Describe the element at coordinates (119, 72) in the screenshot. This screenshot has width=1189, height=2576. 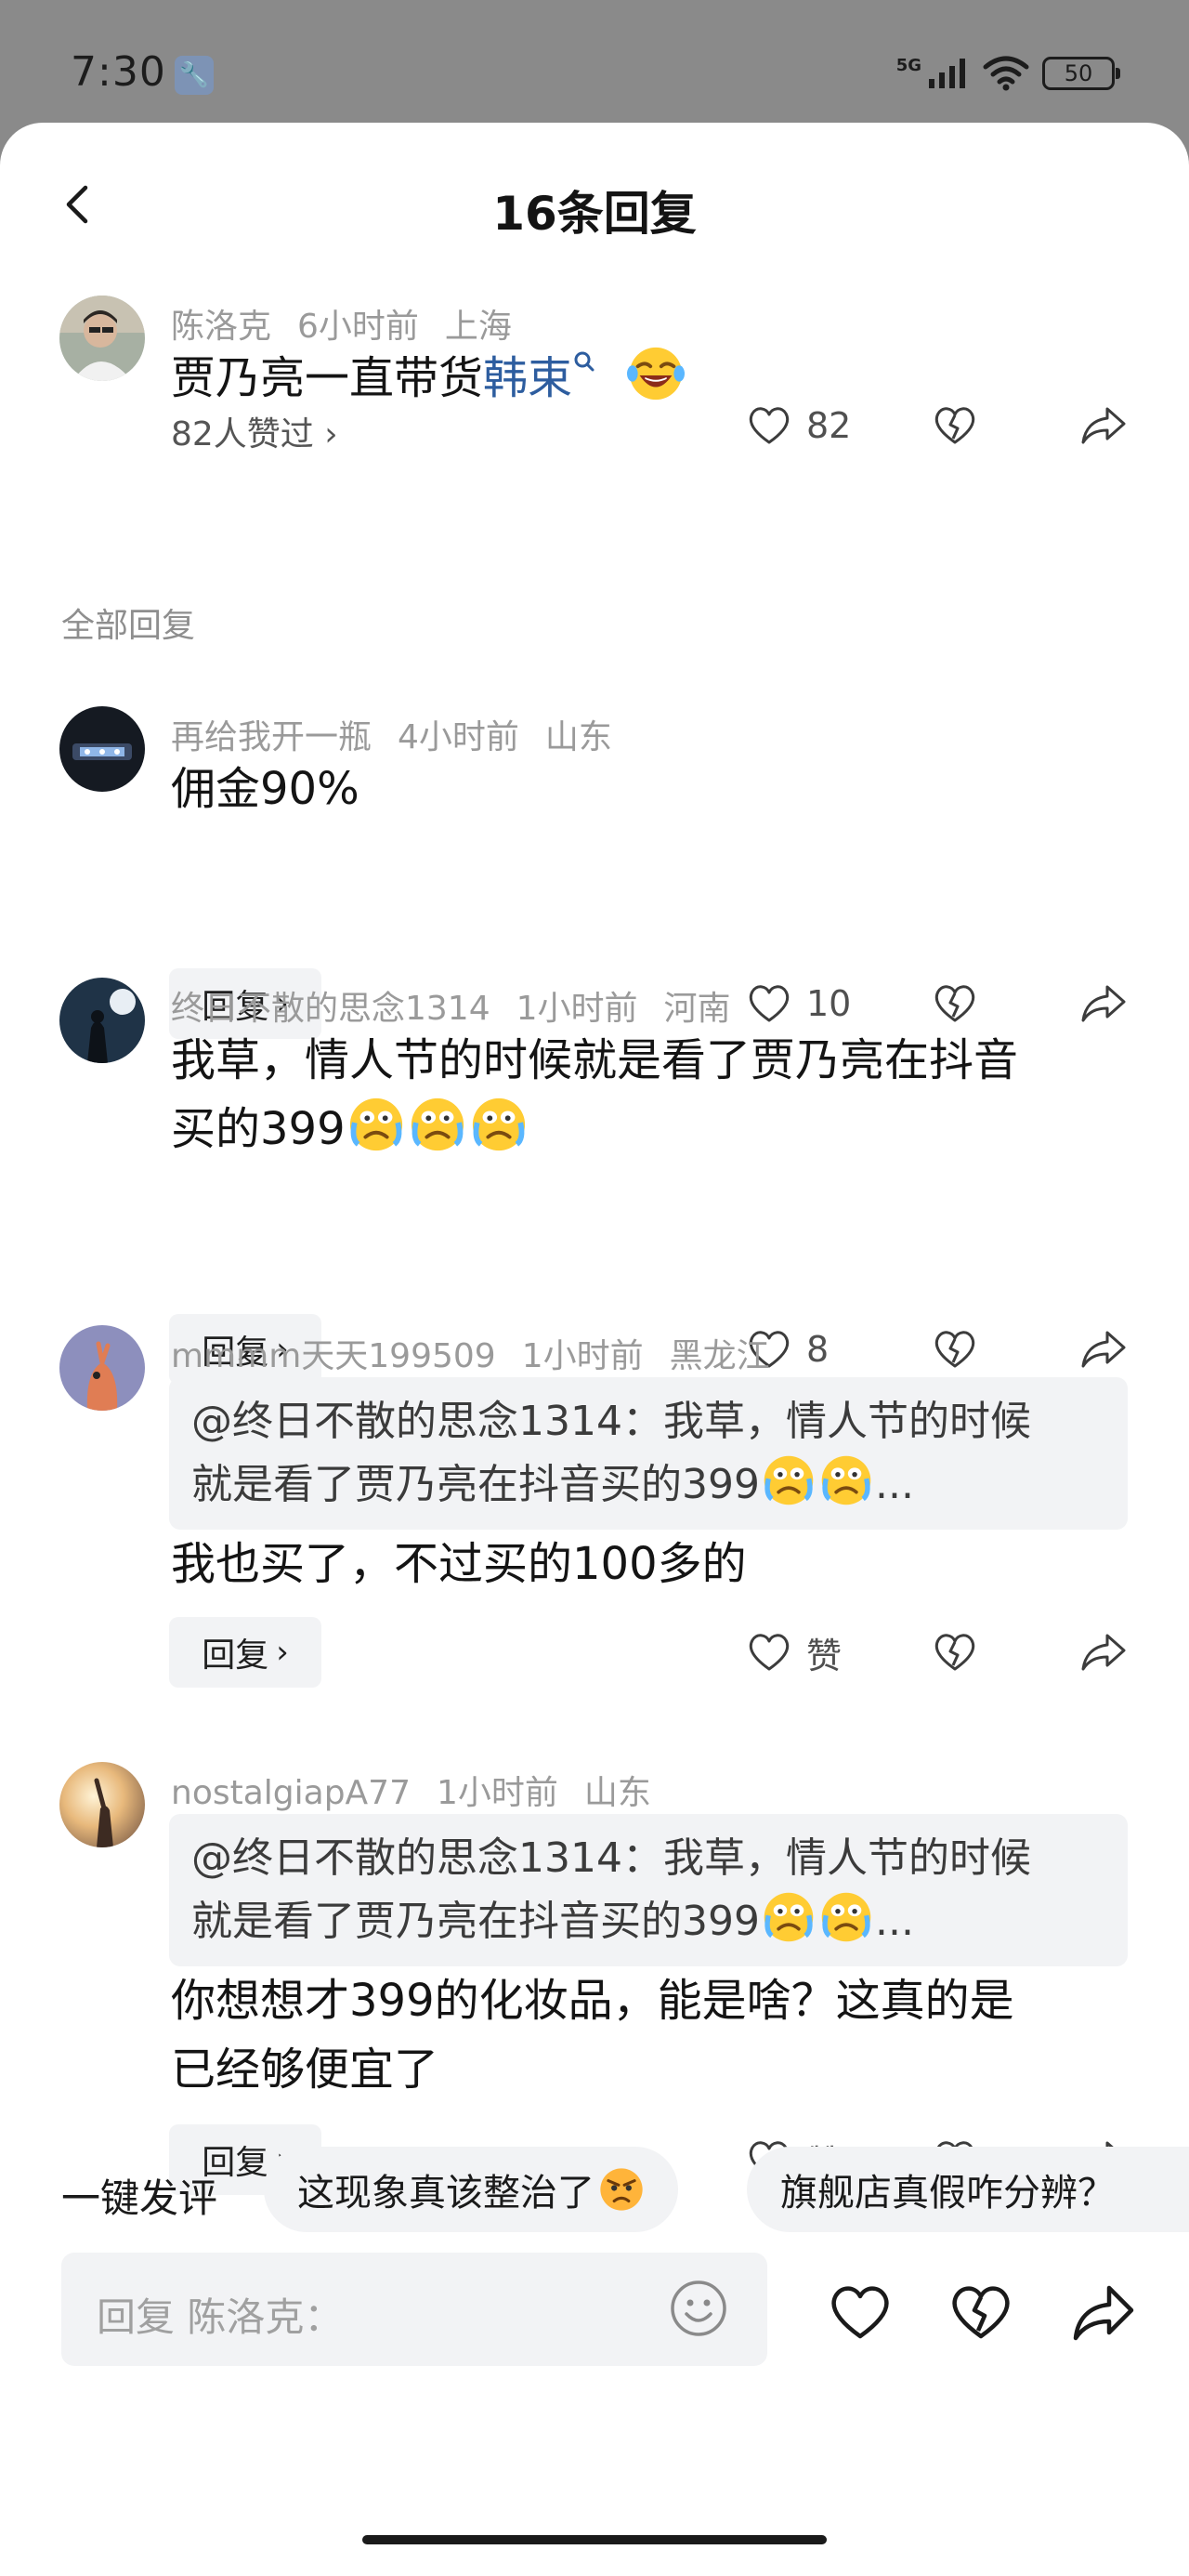
I see `status-time: 7:30` at that location.